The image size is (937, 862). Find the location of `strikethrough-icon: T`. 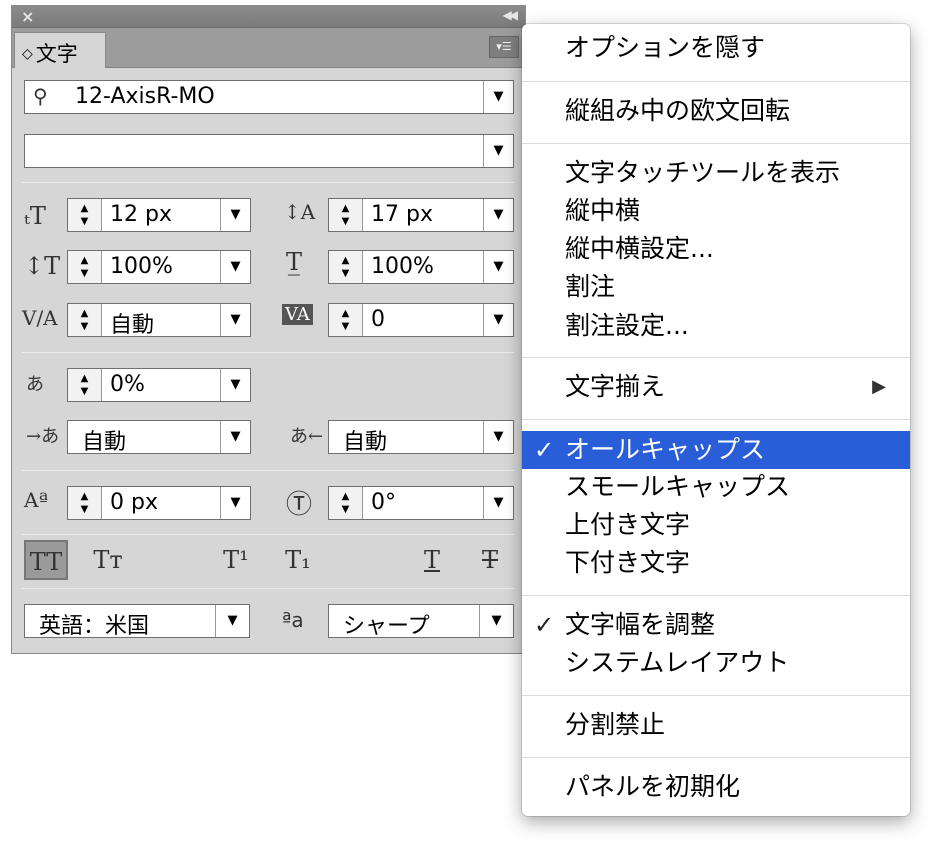

strikethrough-icon: T is located at coordinates (489, 560).